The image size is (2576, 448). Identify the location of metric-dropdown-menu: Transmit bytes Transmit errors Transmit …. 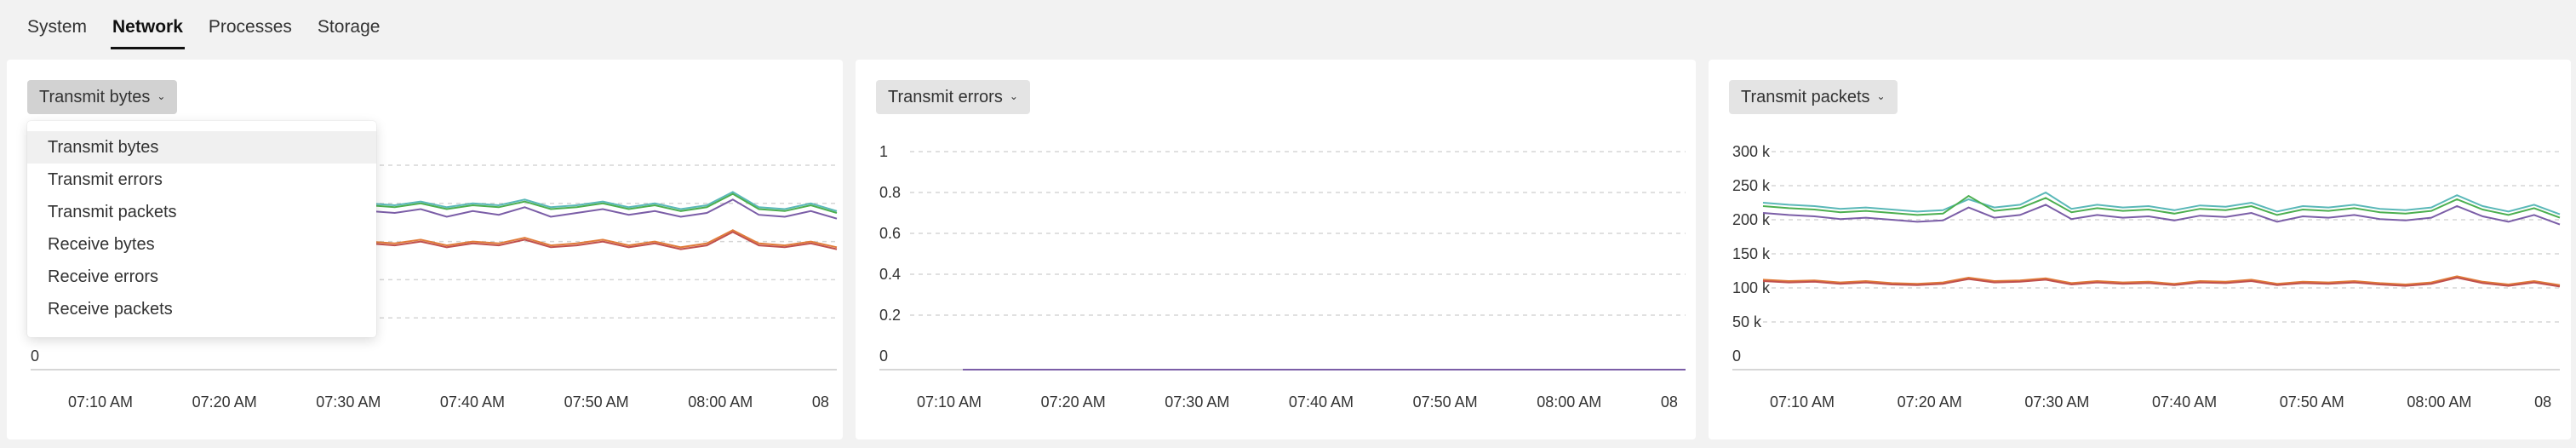
(202, 229).